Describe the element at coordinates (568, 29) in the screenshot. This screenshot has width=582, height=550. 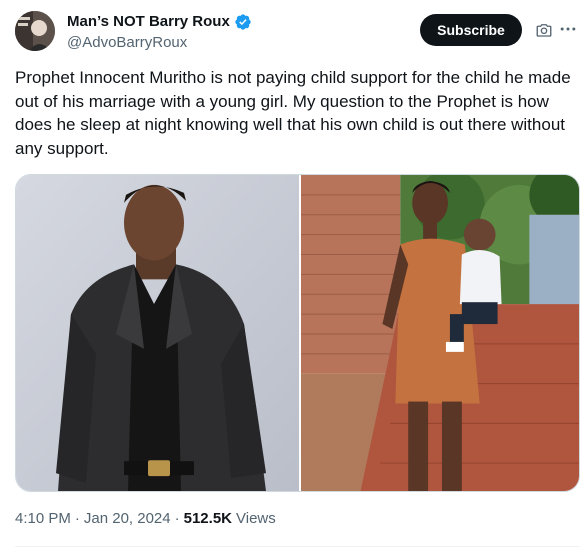
I see `more-options-icon` at that location.